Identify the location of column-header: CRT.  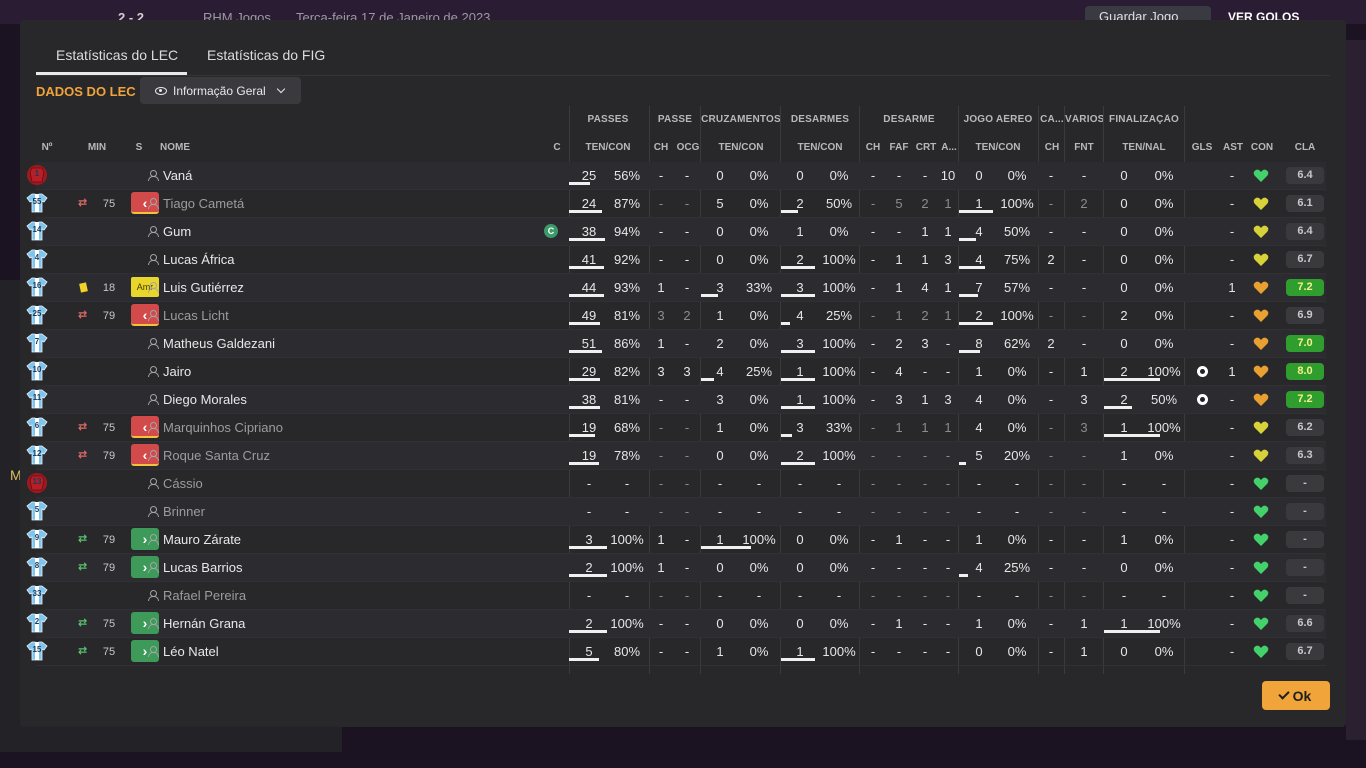
(926, 147).